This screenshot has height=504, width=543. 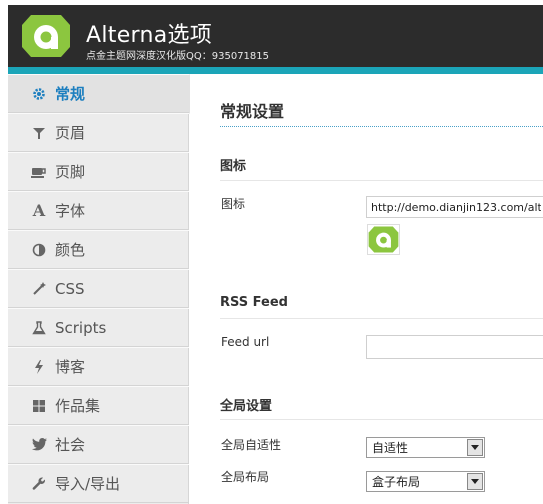 I want to click on sidebar-item-label: CSS, so click(x=70, y=288).